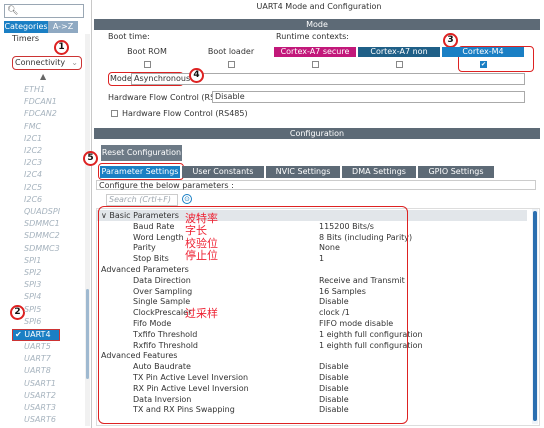  What do you see at coordinates (316, 185) in the screenshot?
I see `configure-text: Configure the below parameters :` at bounding box center [316, 185].